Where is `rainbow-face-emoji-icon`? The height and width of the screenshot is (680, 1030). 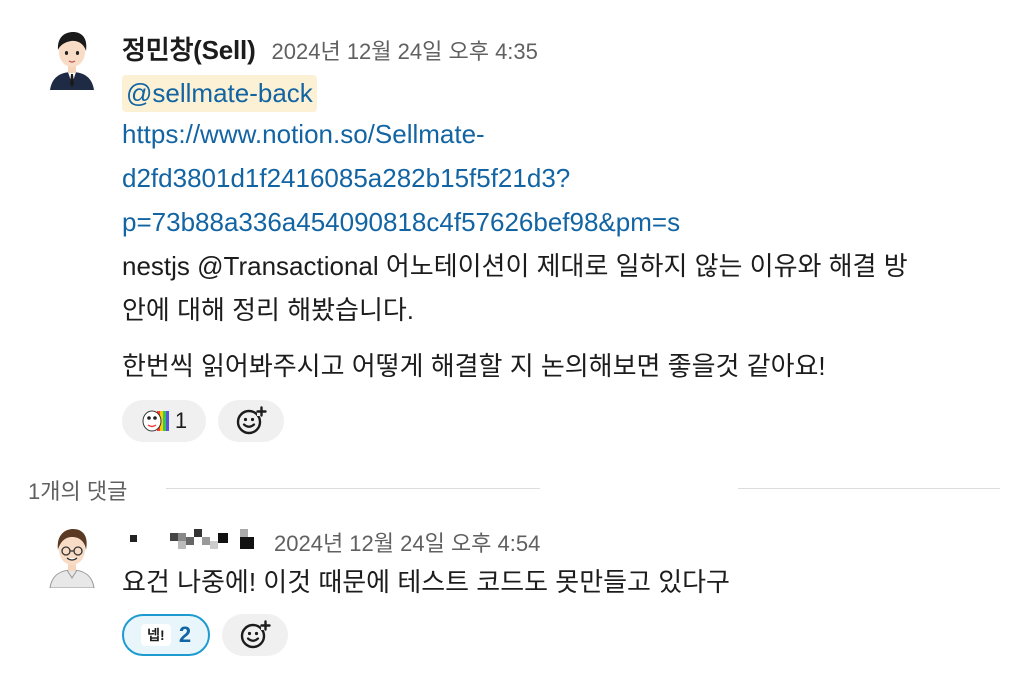
rainbow-face-emoji-icon is located at coordinates (155, 421).